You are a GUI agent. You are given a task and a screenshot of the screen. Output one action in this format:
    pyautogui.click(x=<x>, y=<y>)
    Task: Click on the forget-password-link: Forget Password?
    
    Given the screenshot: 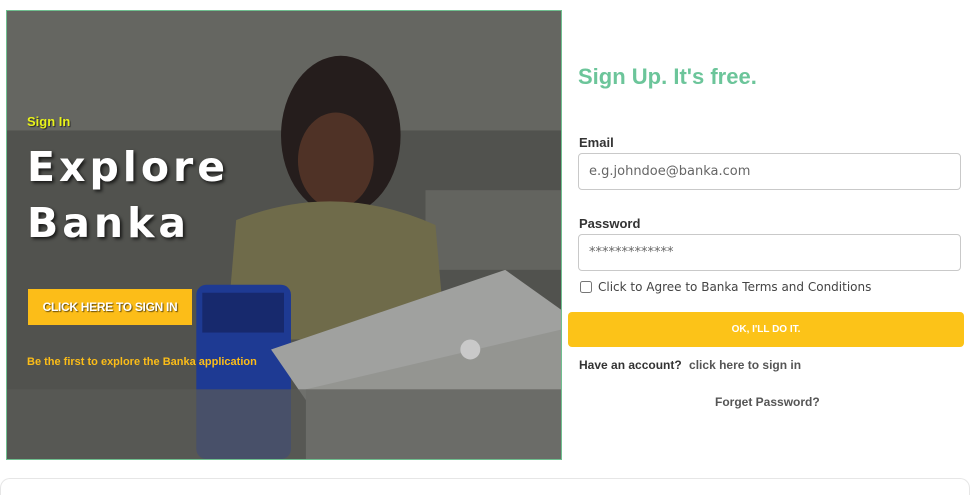 What is the action you would take?
    pyautogui.click(x=767, y=402)
    